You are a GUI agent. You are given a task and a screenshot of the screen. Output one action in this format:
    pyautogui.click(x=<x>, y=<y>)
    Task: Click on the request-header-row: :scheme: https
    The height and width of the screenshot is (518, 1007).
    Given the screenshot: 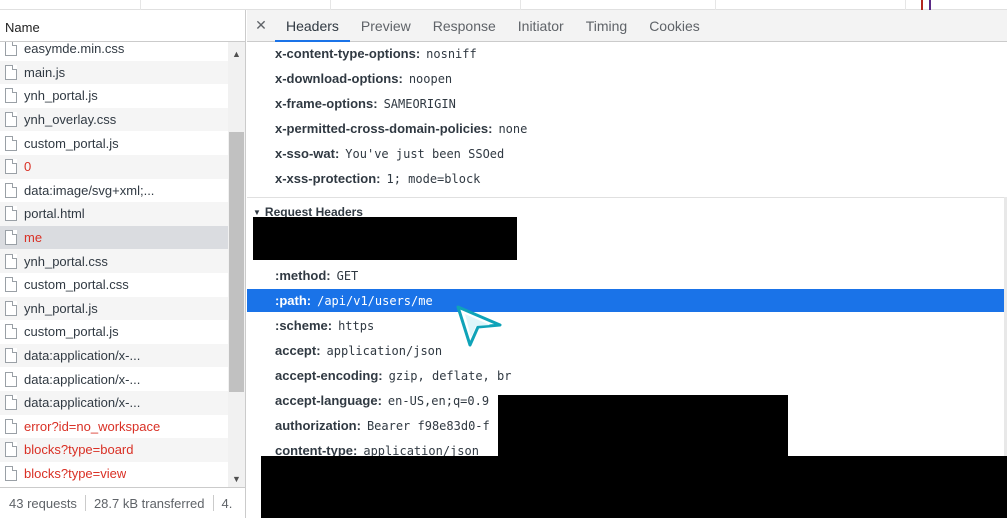 What is the action you would take?
    pyautogui.click(x=627, y=325)
    